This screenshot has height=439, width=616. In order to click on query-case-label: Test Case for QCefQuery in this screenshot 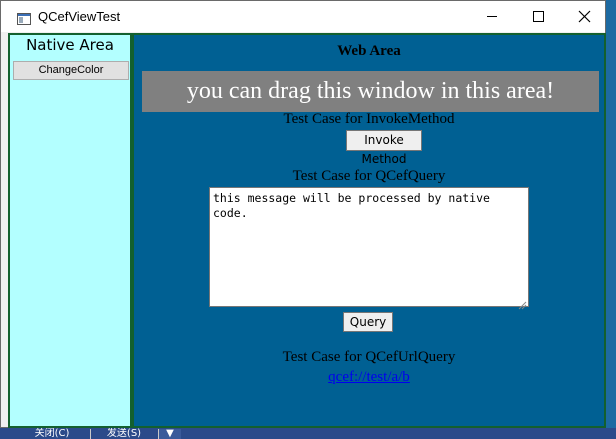, I will do `click(369, 176)`.